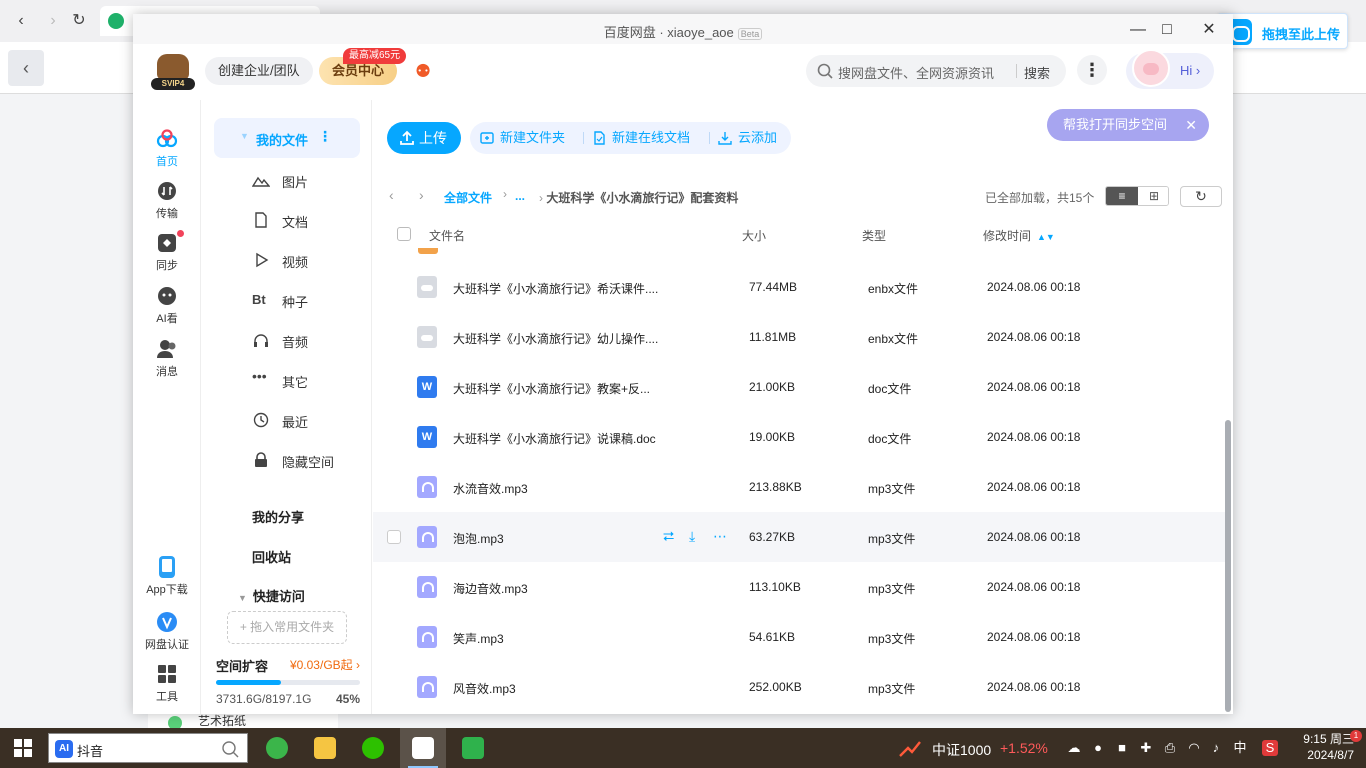 This screenshot has width=1366, height=768. What do you see at coordinates (391, 195) in the screenshot?
I see `nav-back-icon: ‹` at bounding box center [391, 195].